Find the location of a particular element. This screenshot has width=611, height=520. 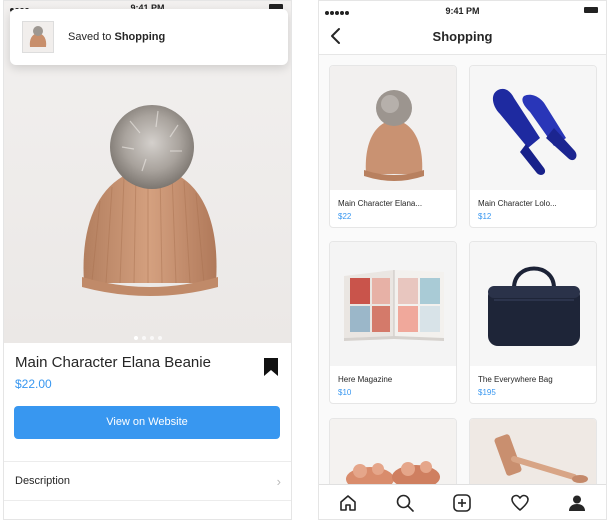

toast-message: Saved to Shopping is located at coordinates (116, 37).